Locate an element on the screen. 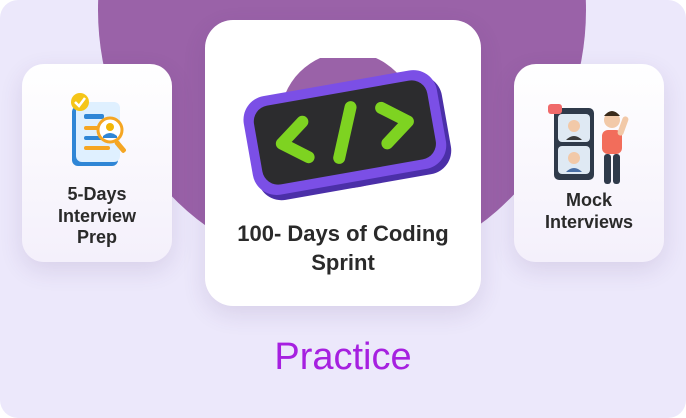  card-mock-interviews: Mock Interviews is located at coordinates (589, 163).